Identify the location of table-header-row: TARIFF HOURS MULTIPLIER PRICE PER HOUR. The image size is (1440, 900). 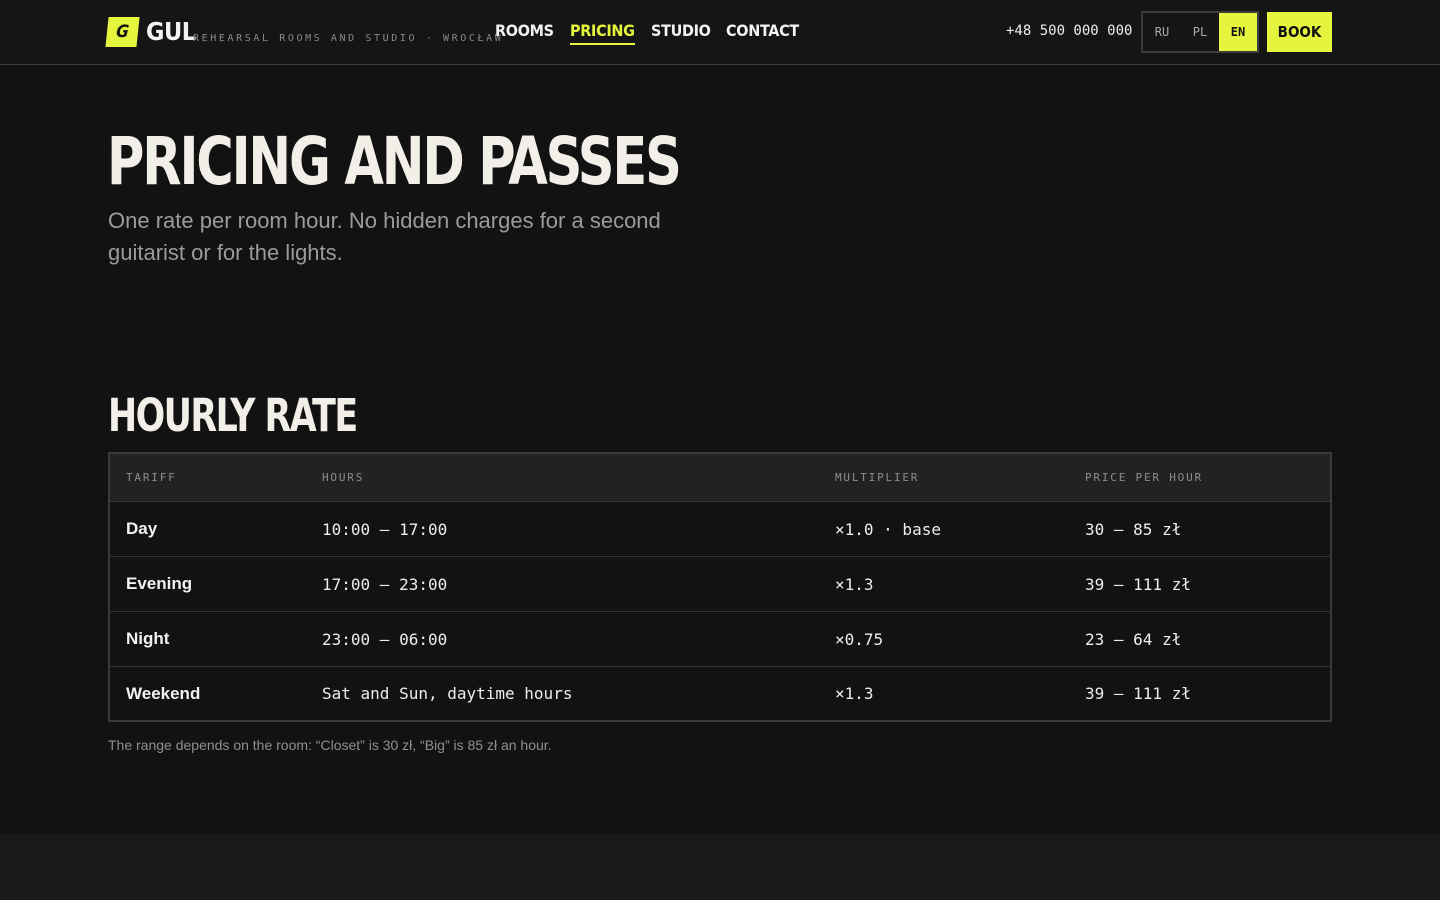
(720, 477).